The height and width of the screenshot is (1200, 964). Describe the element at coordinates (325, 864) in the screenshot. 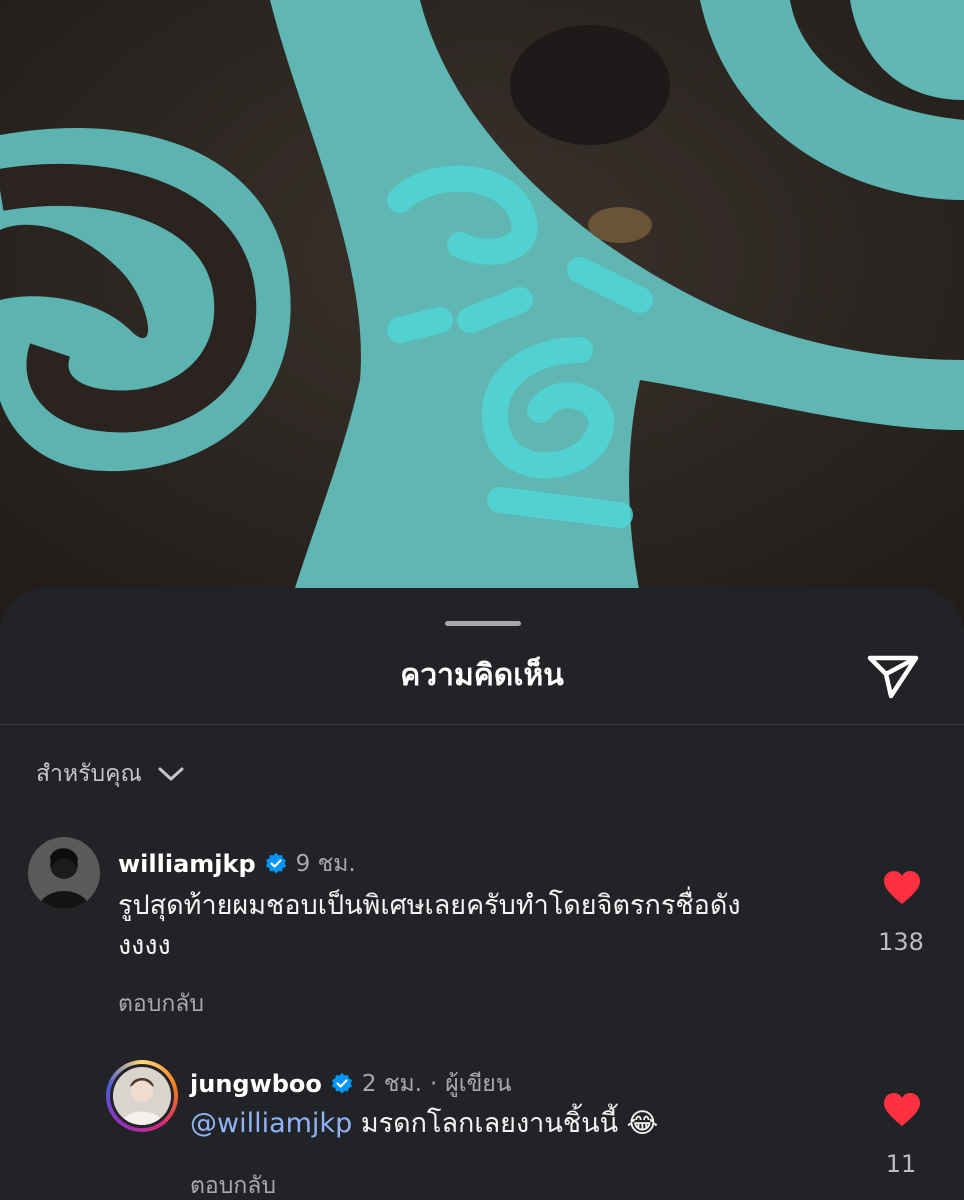

I see `comment-timestamp: 9 ชม.` at that location.